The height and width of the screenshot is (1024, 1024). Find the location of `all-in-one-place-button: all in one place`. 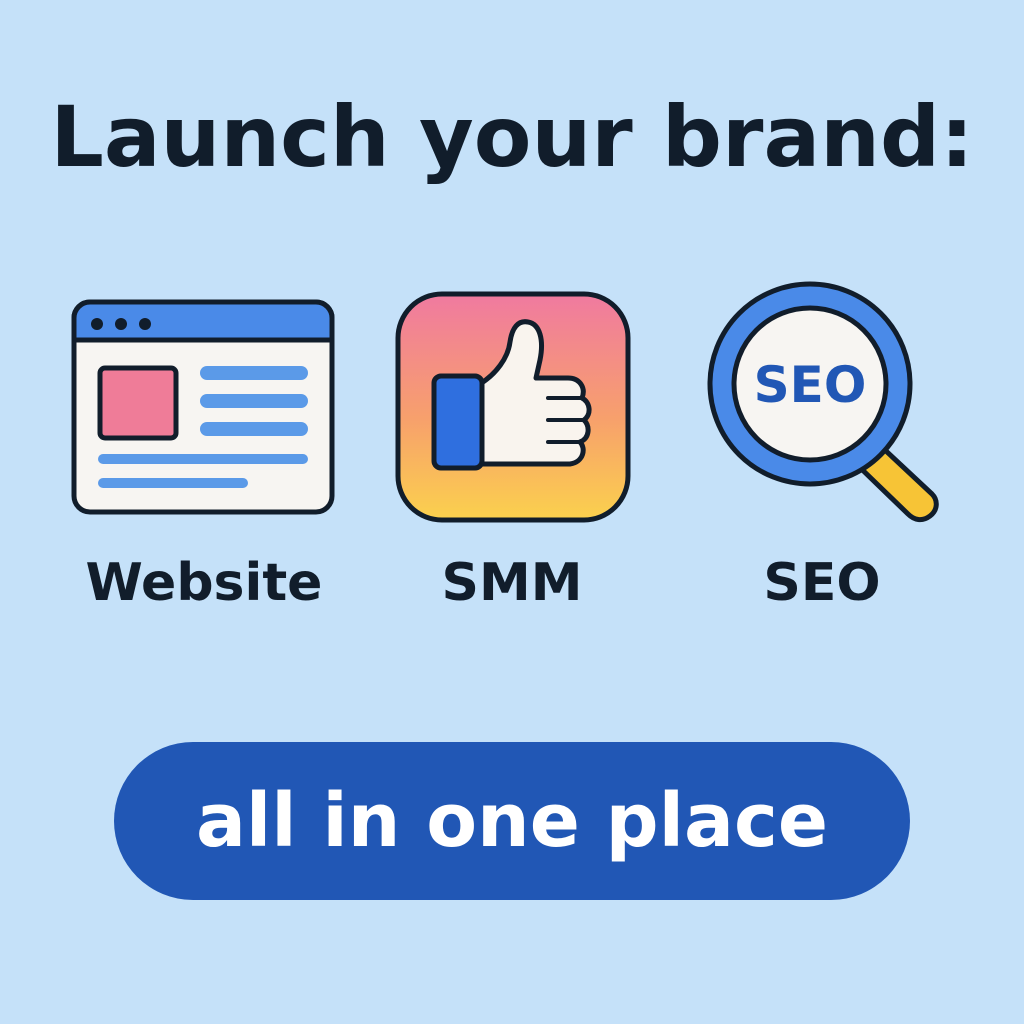

all-in-one-place-button: all in one place is located at coordinates (512, 821).